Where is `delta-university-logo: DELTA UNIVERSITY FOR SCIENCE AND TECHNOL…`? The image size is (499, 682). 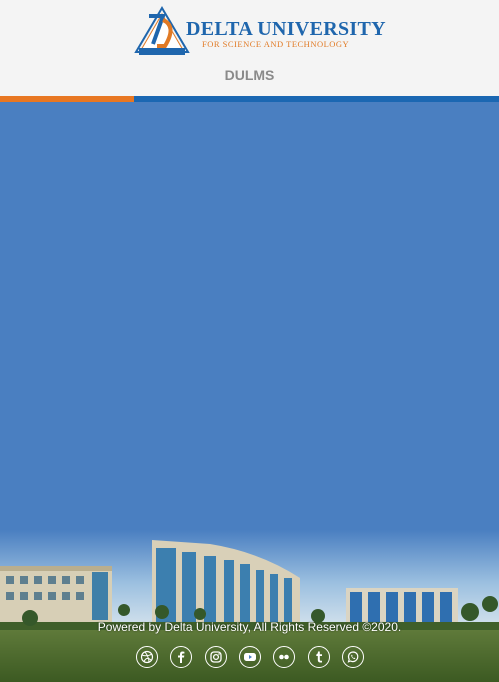 delta-university-logo: DELTA UNIVERSITY FOR SCIENCE AND TECHNOL… is located at coordinates (259, 31).